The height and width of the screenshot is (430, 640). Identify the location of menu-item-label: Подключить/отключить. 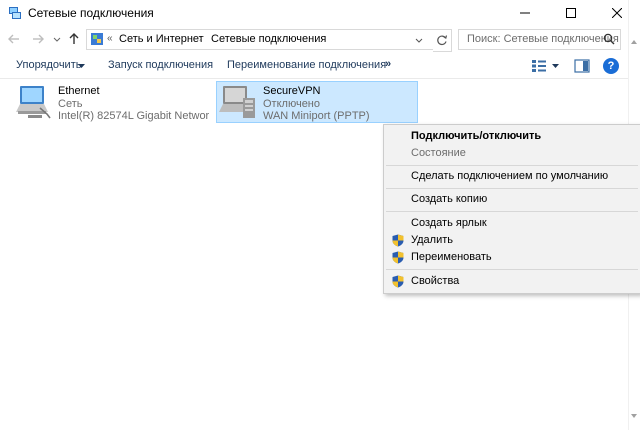
(476, 136).